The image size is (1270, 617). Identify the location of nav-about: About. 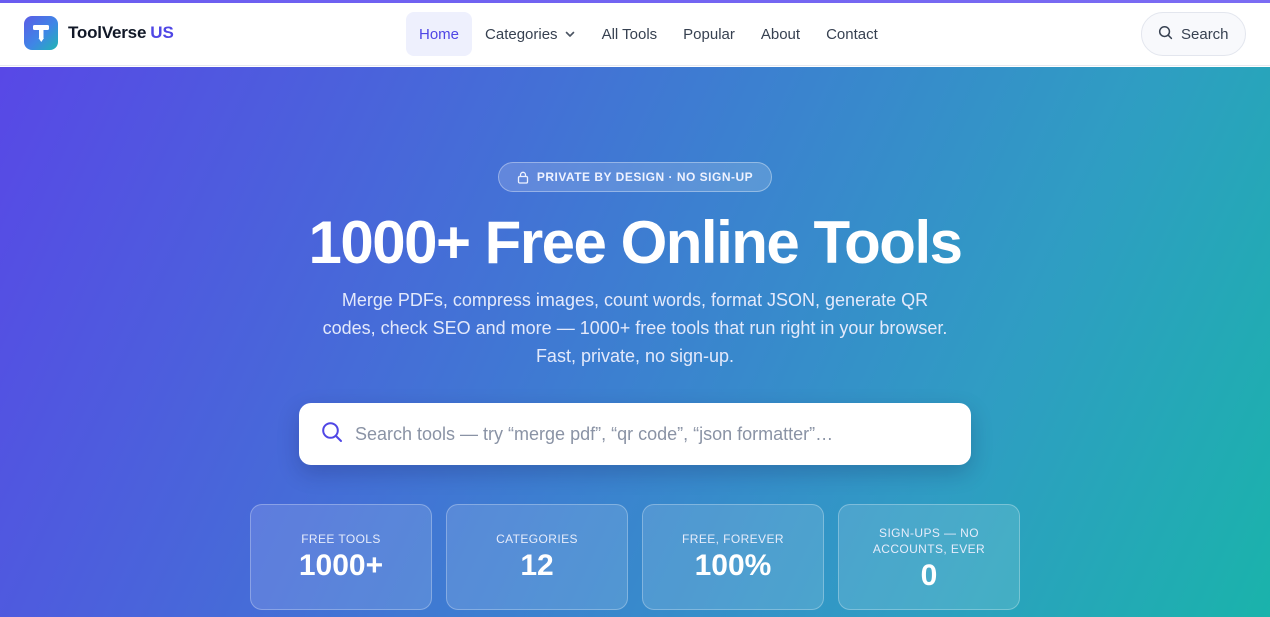
(780, 34).